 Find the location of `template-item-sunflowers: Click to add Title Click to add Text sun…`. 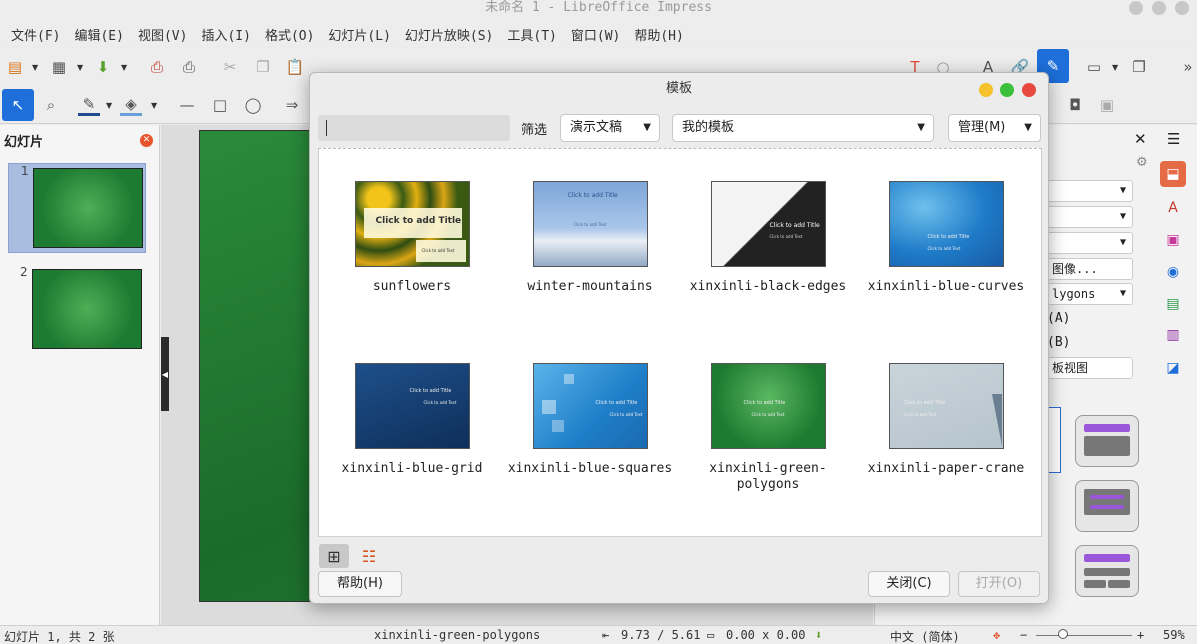

template-item-sunflowers: Click to add Title Click to add Text sun… is located at coordinates (412, 238).